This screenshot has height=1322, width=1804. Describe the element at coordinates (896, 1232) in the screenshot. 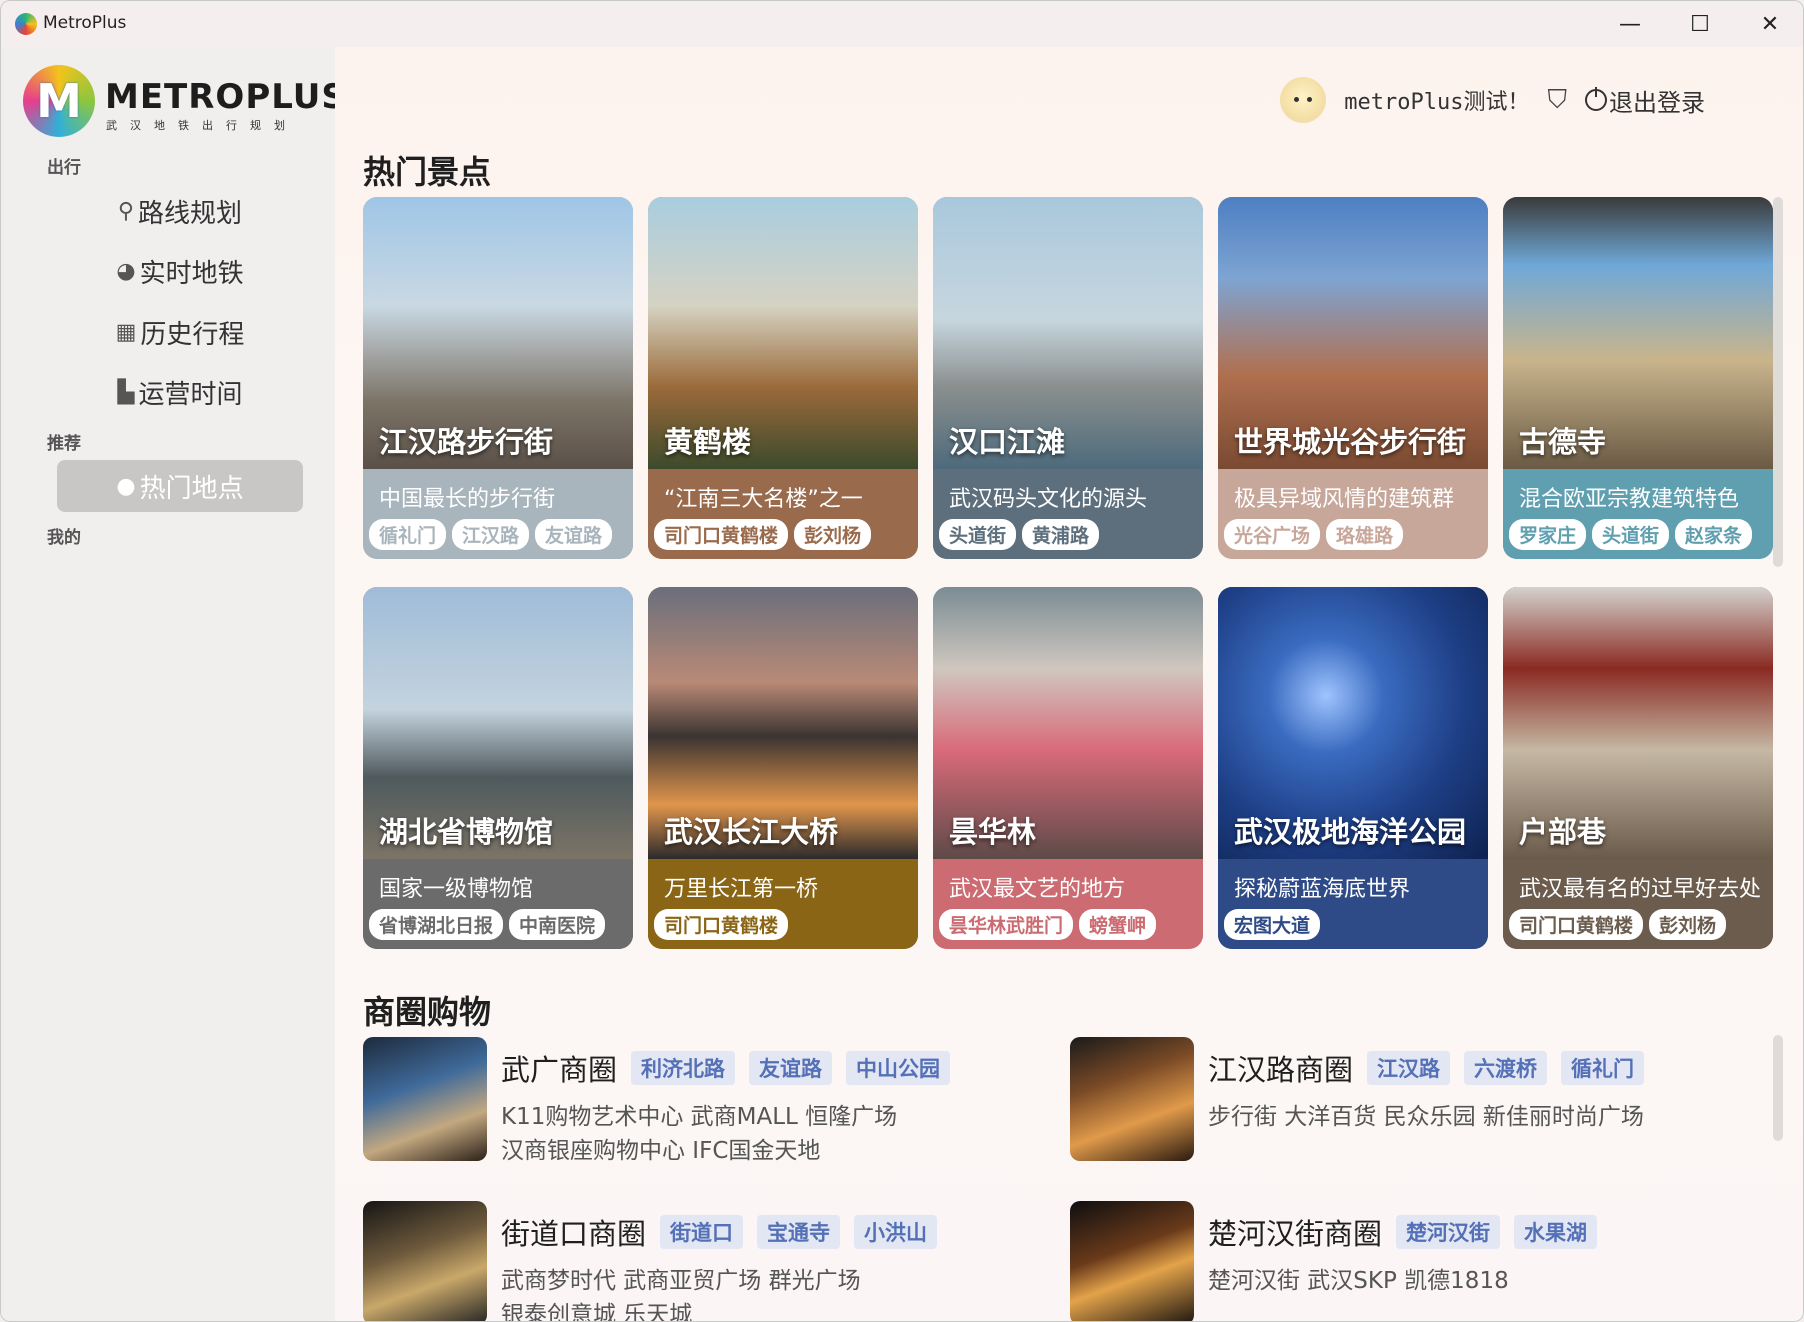

I see `station-tag: 小洪山` at that location.